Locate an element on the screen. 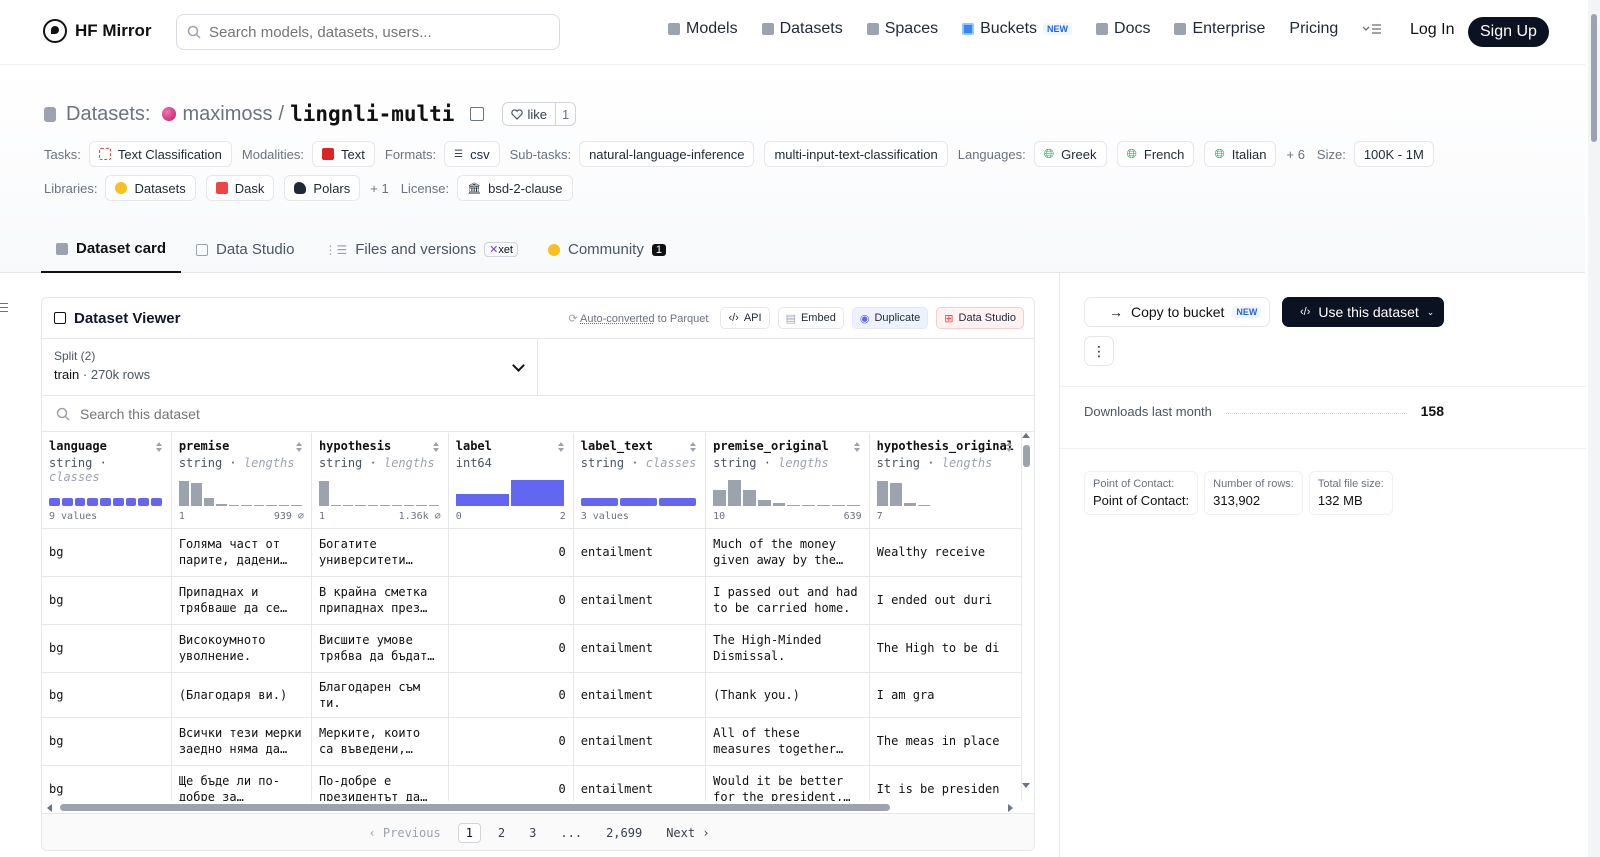 This screenshot has width=1600, height=857. table-cell: Високоумното уволнение. is located at coordinates (241, 648).